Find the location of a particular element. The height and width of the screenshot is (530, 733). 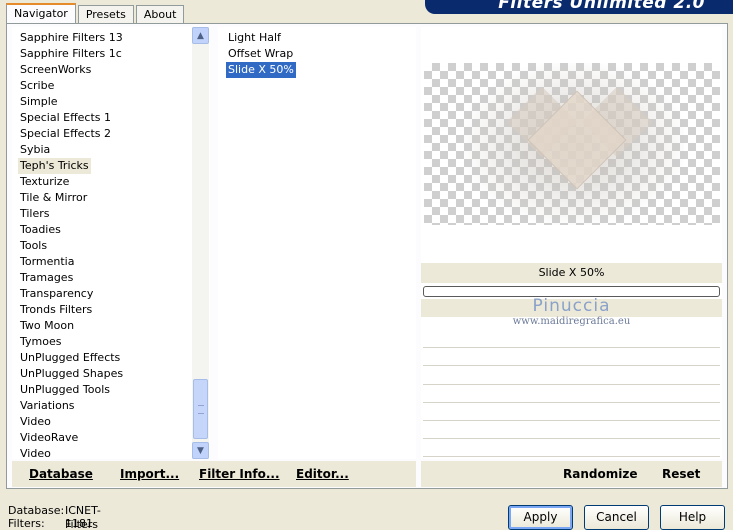

category-item: Transparency is located at coordinates (56, 294).